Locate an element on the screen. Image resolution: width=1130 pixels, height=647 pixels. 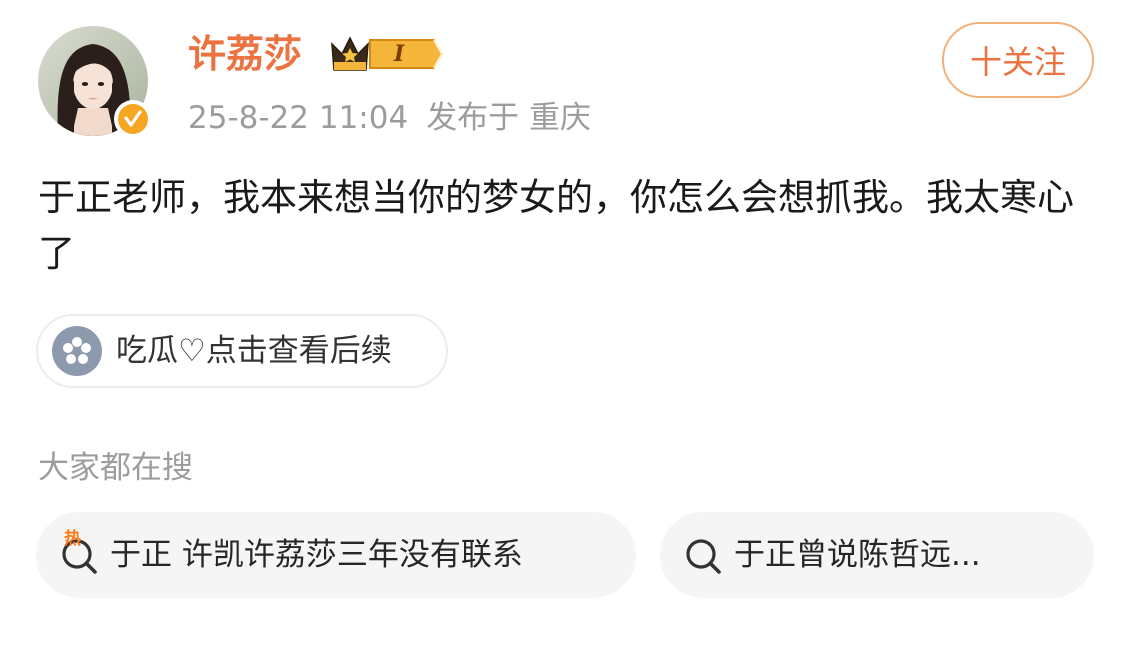
flower-icon is located at coordinates (77, 351).